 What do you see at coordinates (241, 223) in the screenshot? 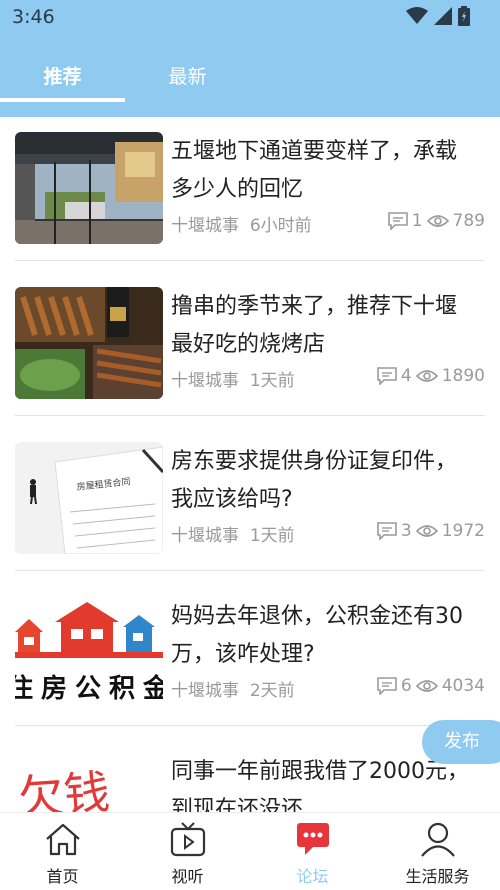
I see `post-meta: 十堰城事 6小时前` at bounding box center [241, 223].